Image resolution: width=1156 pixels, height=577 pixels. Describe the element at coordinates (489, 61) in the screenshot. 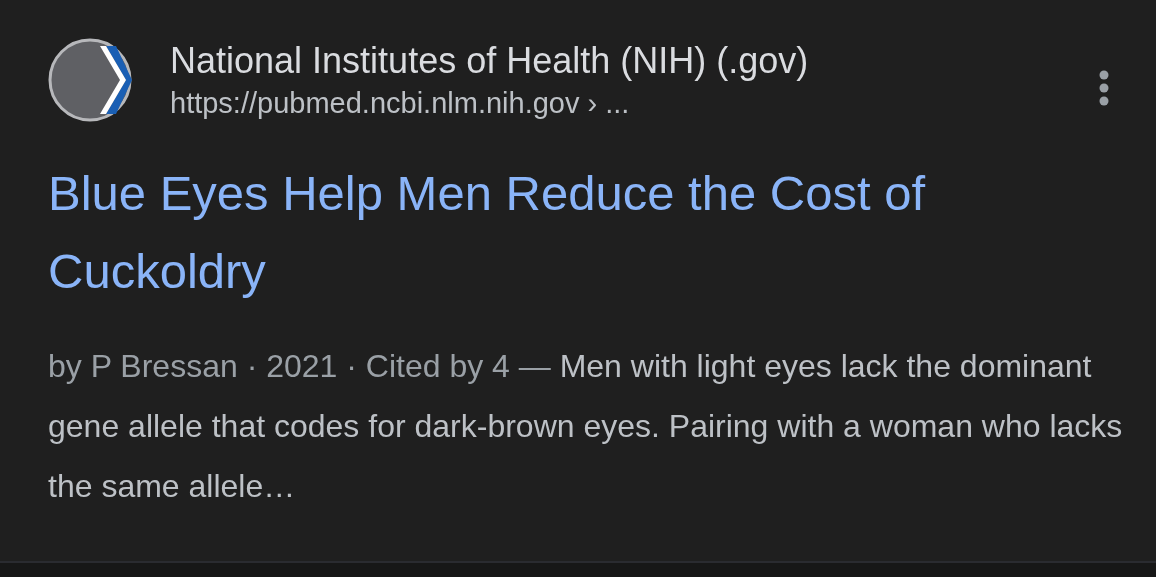

I see `site-name: National Institutes of Health (NIH) (.gov)` at that location.